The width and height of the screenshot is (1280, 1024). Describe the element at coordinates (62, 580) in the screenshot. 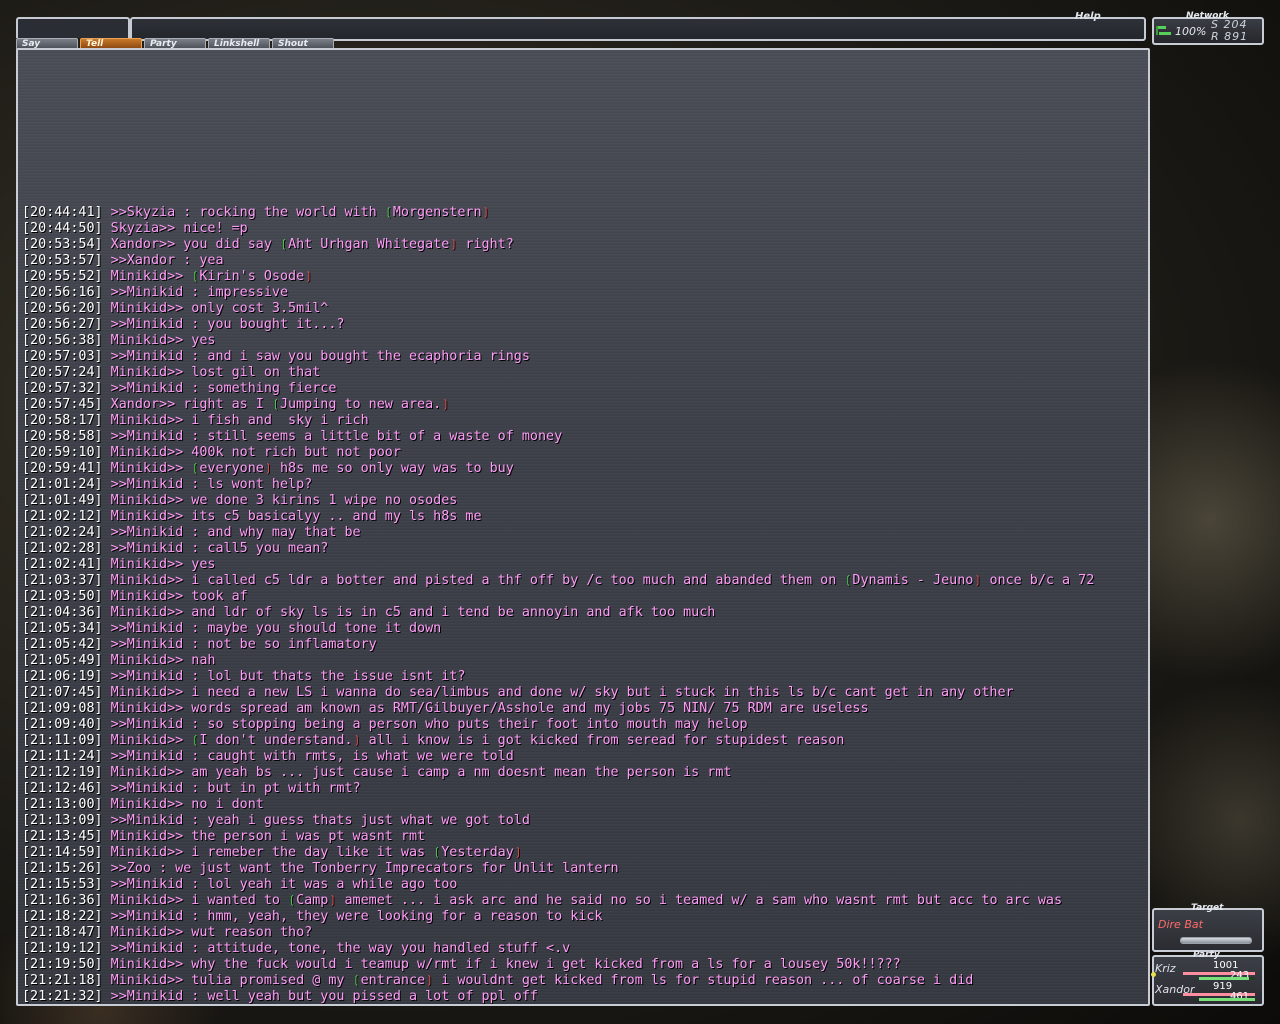

I see `chat-timestamp: [21:03:37]` at that location.